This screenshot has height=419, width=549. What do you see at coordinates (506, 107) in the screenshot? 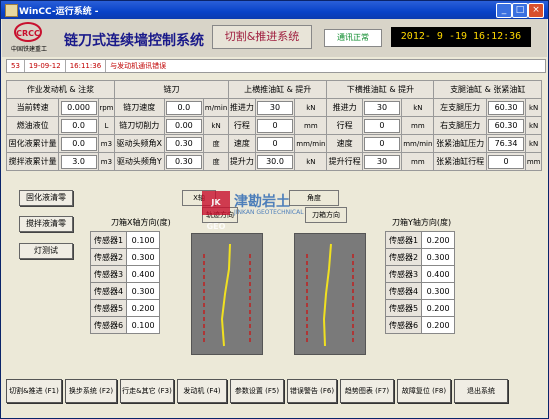
I see `param-value-leg: 60.30` at bounding box center [506, 107].